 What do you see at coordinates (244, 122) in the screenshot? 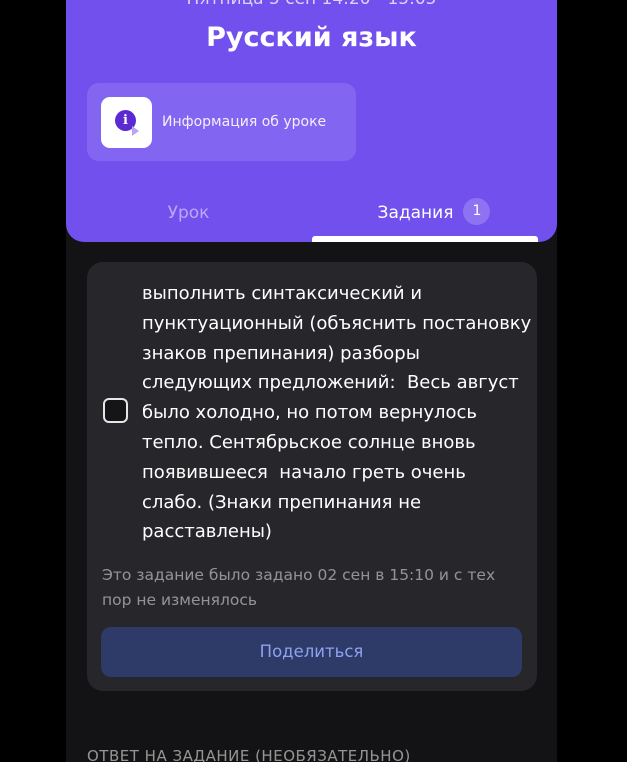
I see `lesson-info-label: Информация об уроке` at bounding box center [244, 122].